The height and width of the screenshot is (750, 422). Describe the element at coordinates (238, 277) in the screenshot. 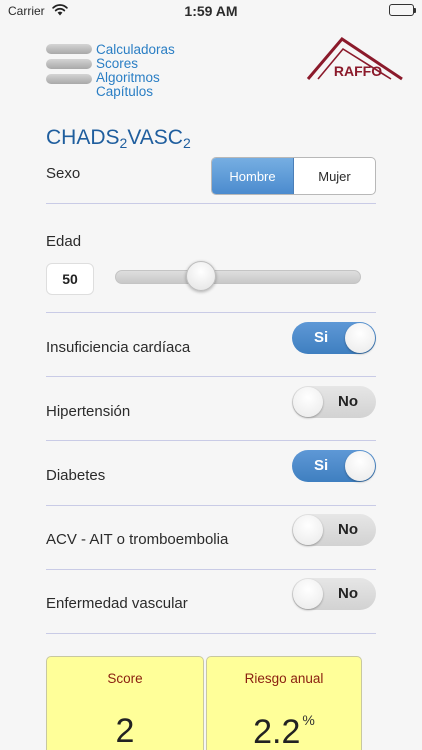

I see `edad-slider-track` at that location.